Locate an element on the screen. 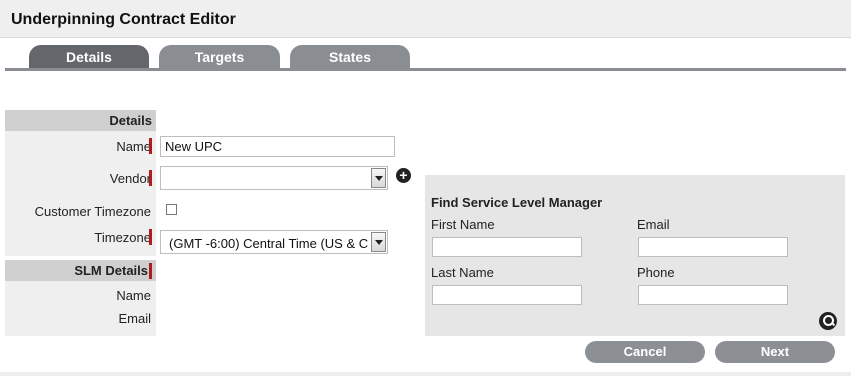  vendor-required-marker is located at coordinates (150, 178).